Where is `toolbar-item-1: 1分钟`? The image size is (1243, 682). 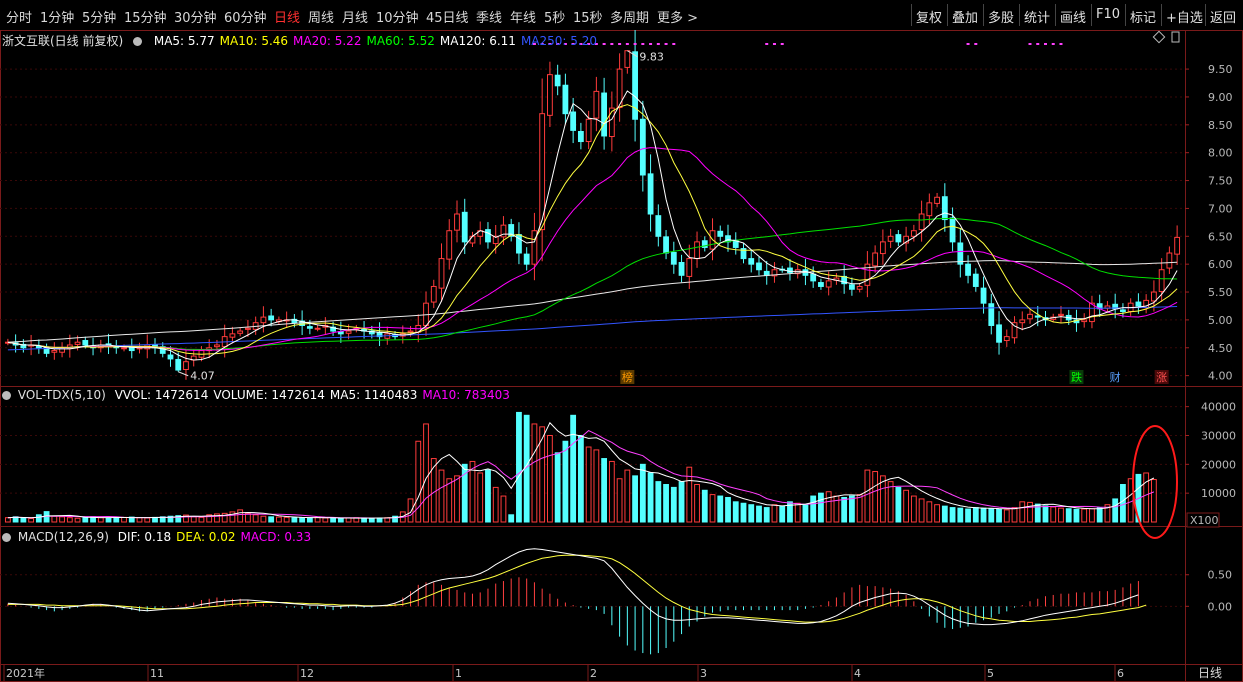 toolbar-item-1: 1分钟 is located at coordinates (57, 16).